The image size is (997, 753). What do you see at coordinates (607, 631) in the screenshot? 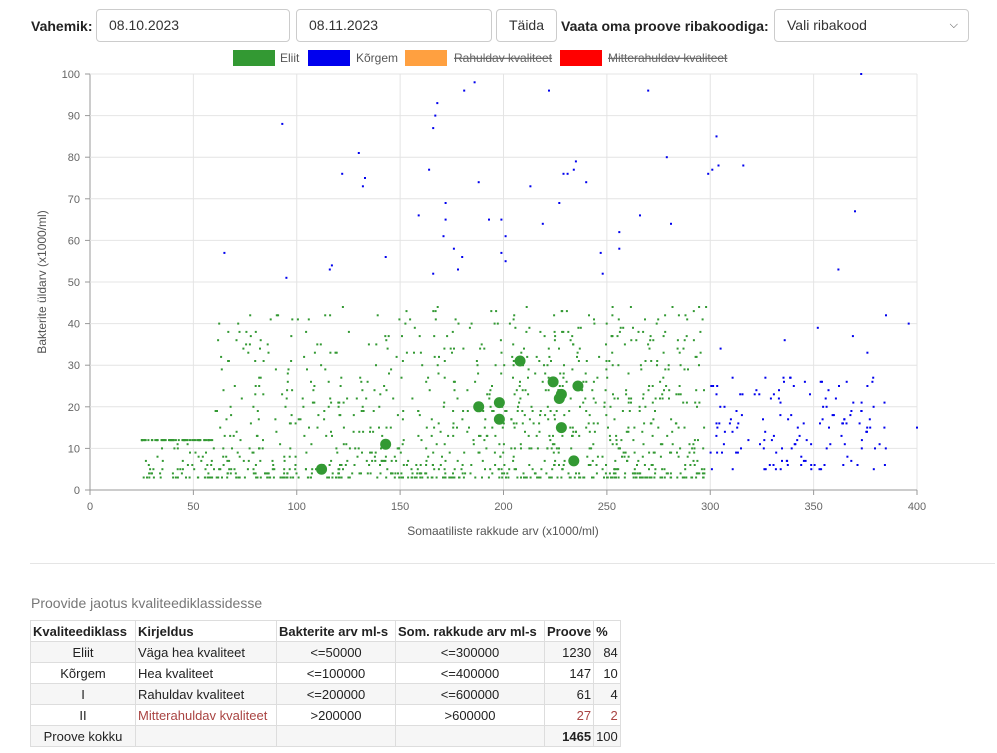
I see `col-header-percent: %` at bounding box center [607, 631].